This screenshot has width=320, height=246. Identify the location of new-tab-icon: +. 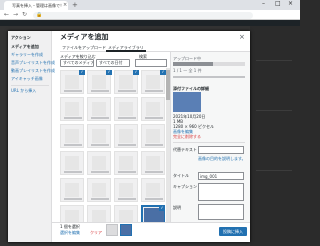
(75, 5).